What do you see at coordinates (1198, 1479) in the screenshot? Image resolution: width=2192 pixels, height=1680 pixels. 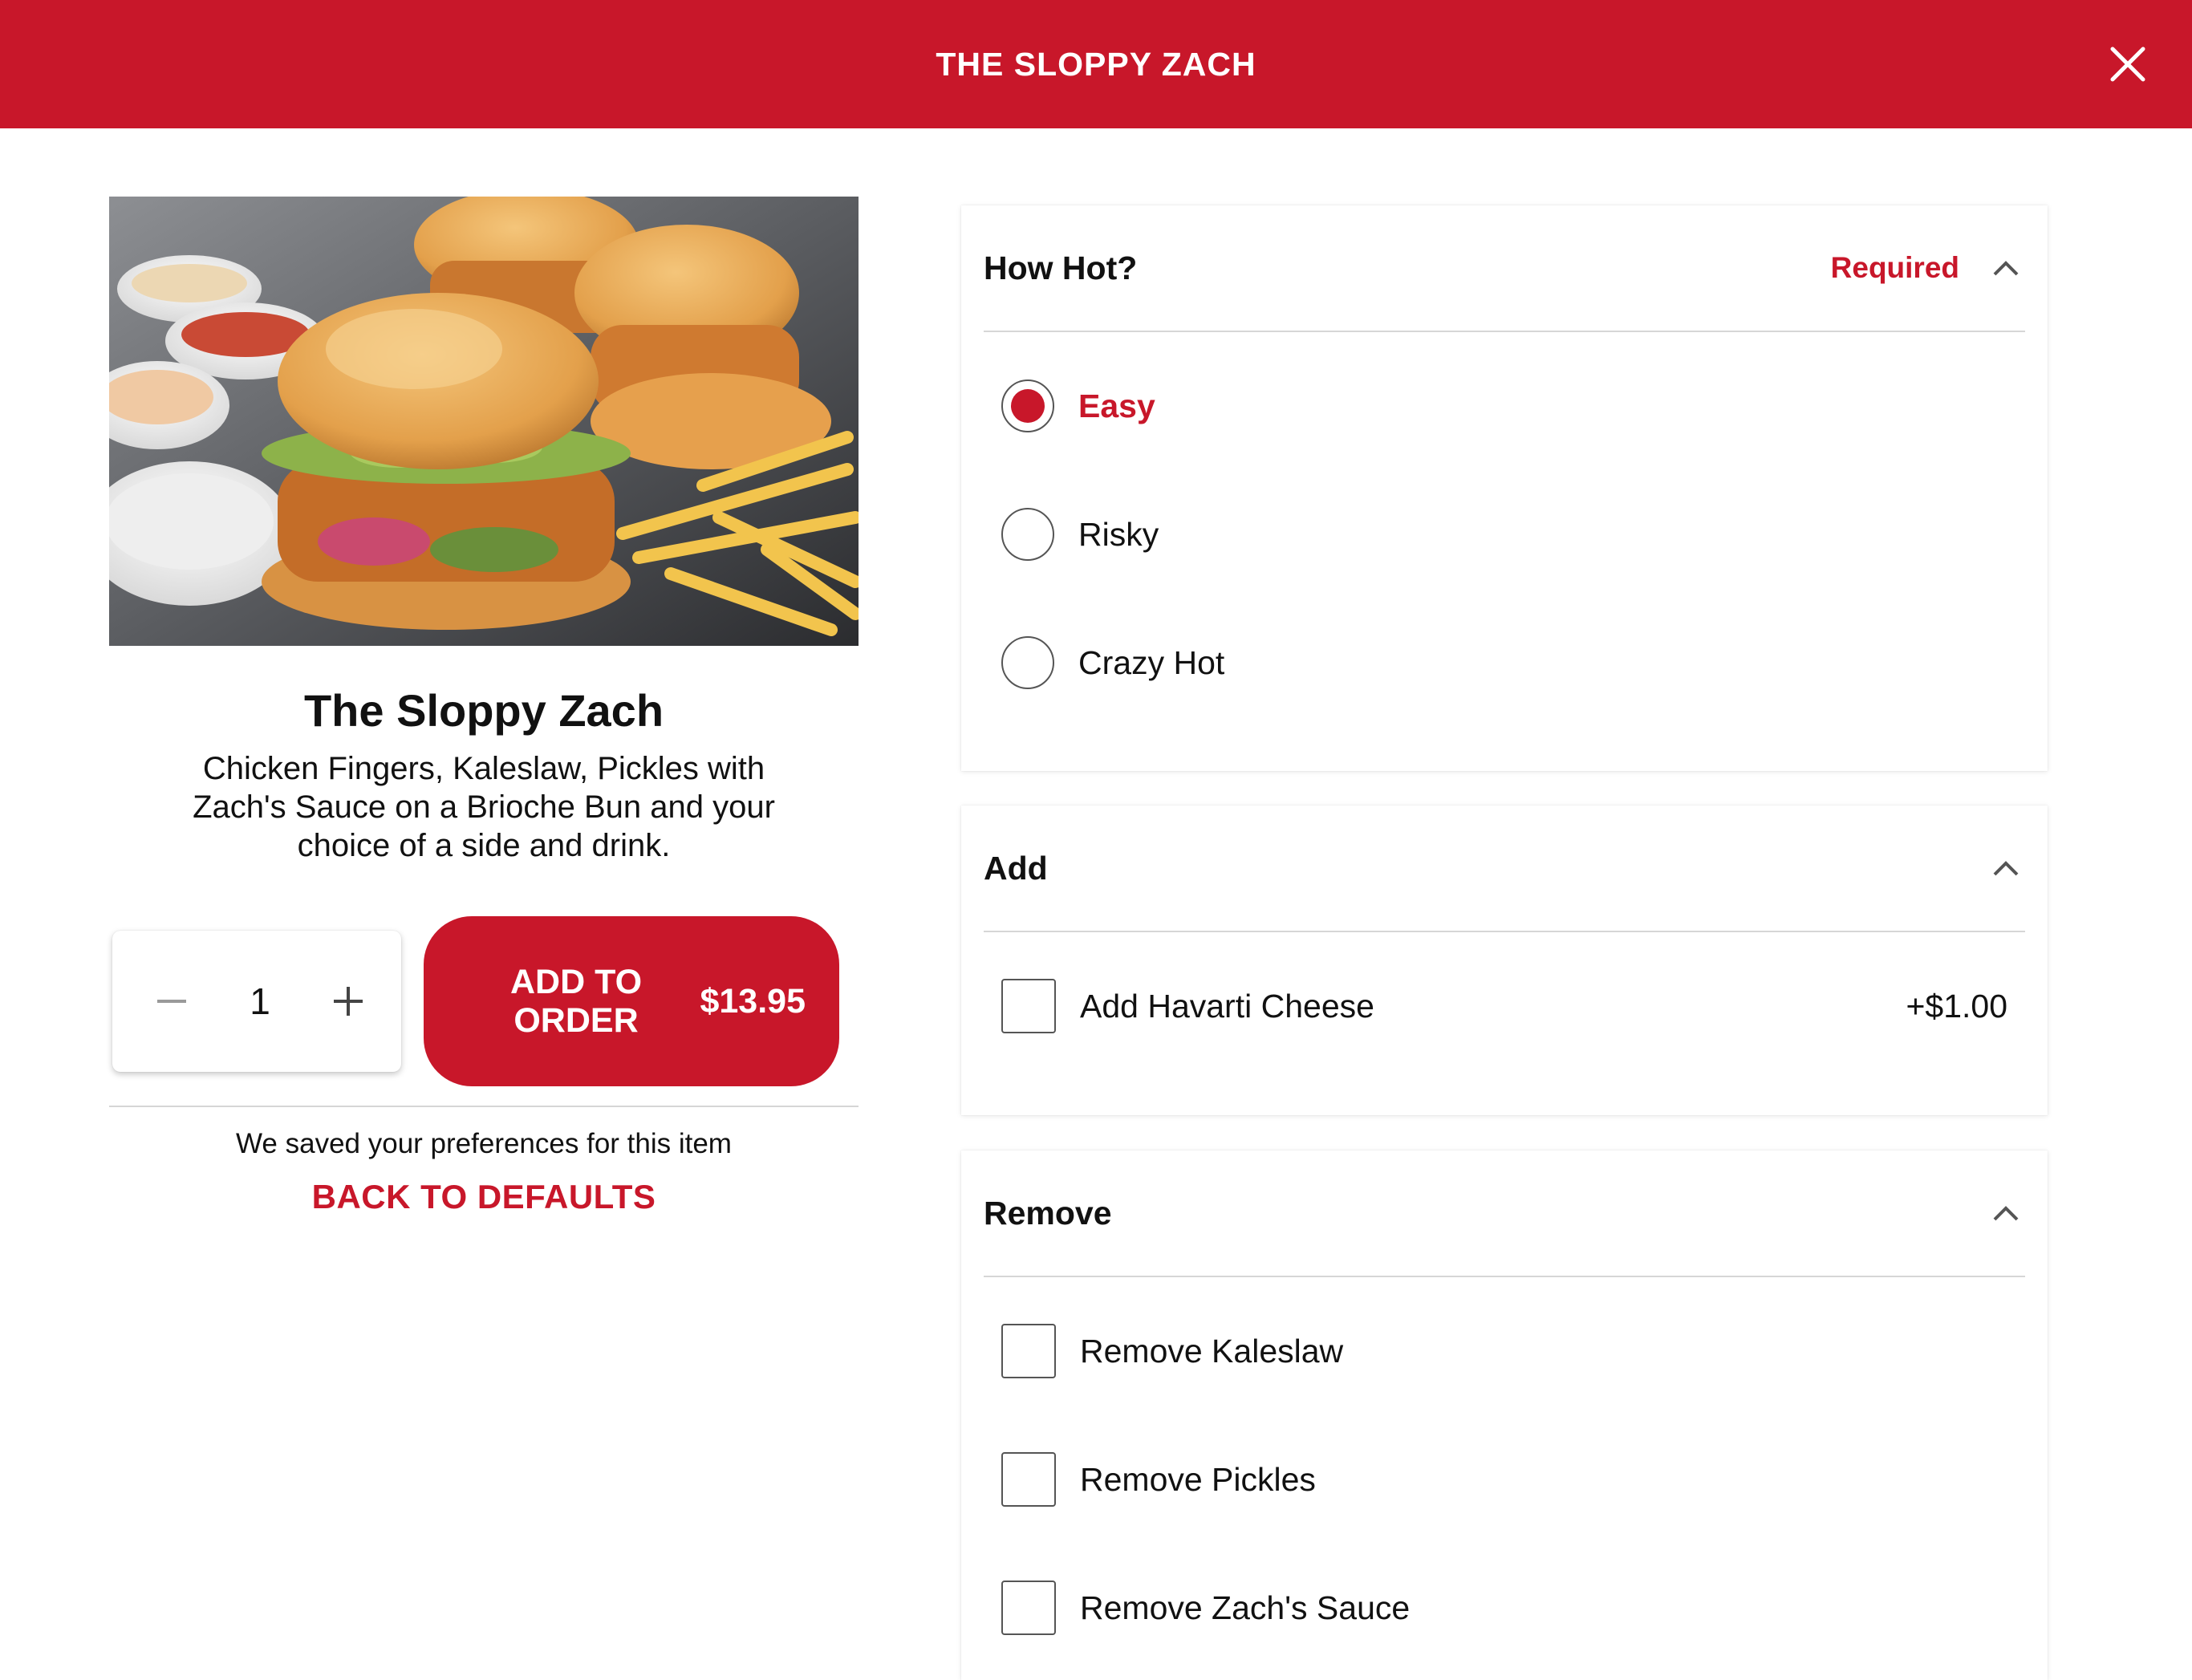 I see `option-label: Remove Pickles` at bounding box center [1198, 1479].